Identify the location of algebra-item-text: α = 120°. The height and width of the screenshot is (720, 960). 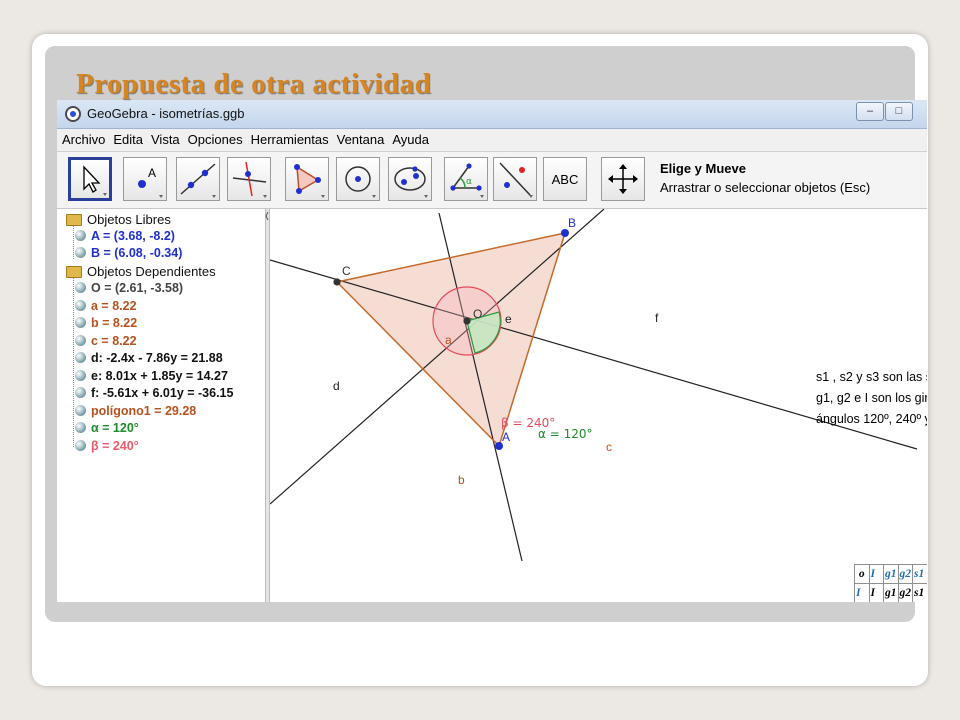
(115, 428).